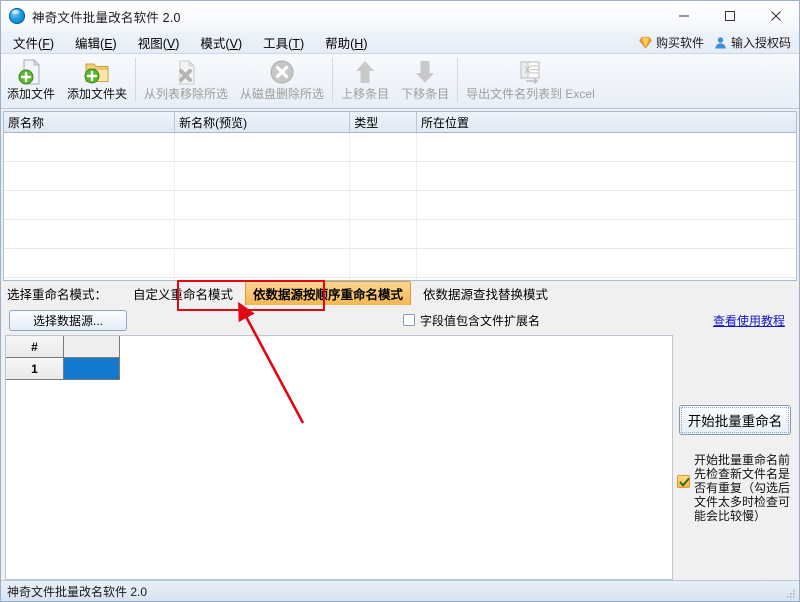 The width and height of the screenshot is (800, 602). I want to click on menu-label-edit: 编辑, so click(88, 43).